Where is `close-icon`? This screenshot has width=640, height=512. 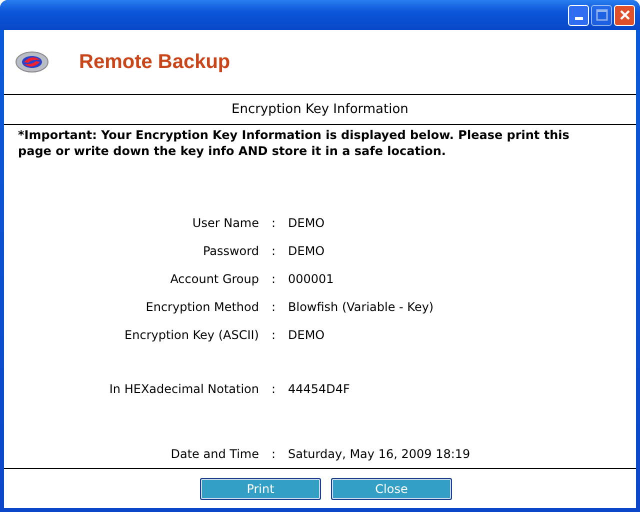
close-icon is located at coordinates (624, 15).